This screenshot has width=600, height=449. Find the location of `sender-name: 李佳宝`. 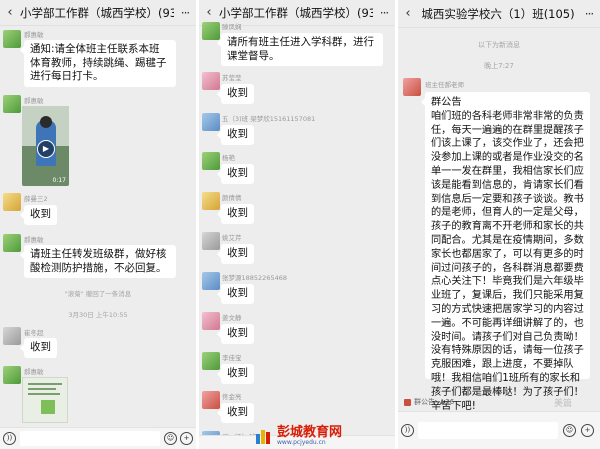

sender-name: 李佳宝 is located at coordinates (232, 358).